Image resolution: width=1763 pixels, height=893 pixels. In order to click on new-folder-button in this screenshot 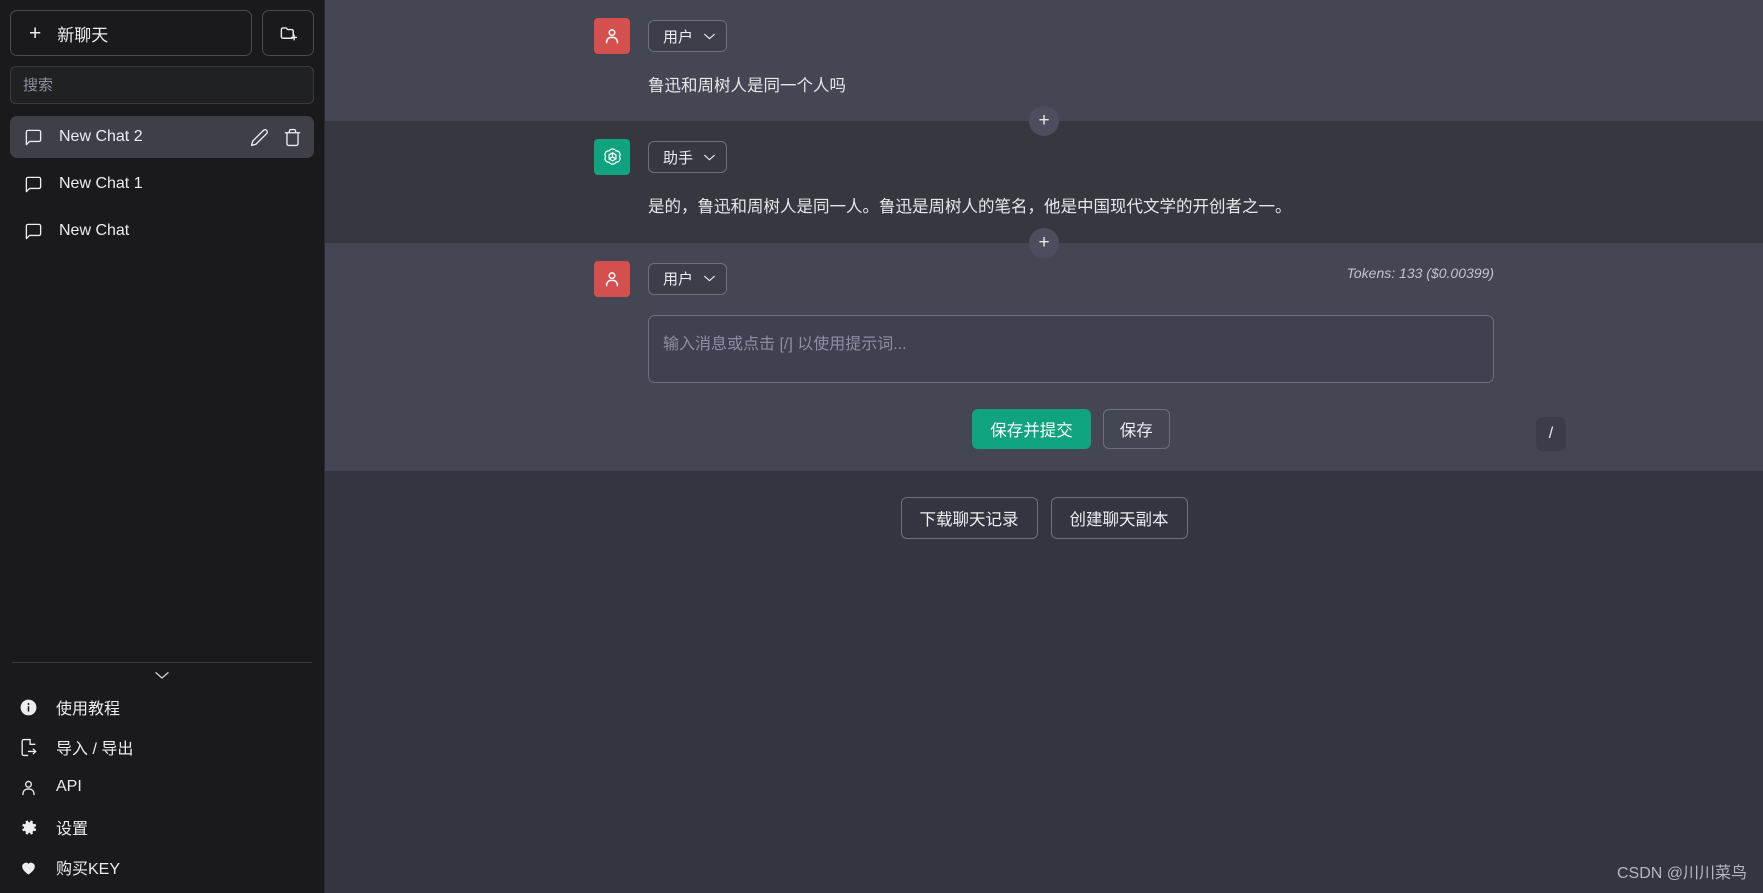, I will do `click(288, 33)`.